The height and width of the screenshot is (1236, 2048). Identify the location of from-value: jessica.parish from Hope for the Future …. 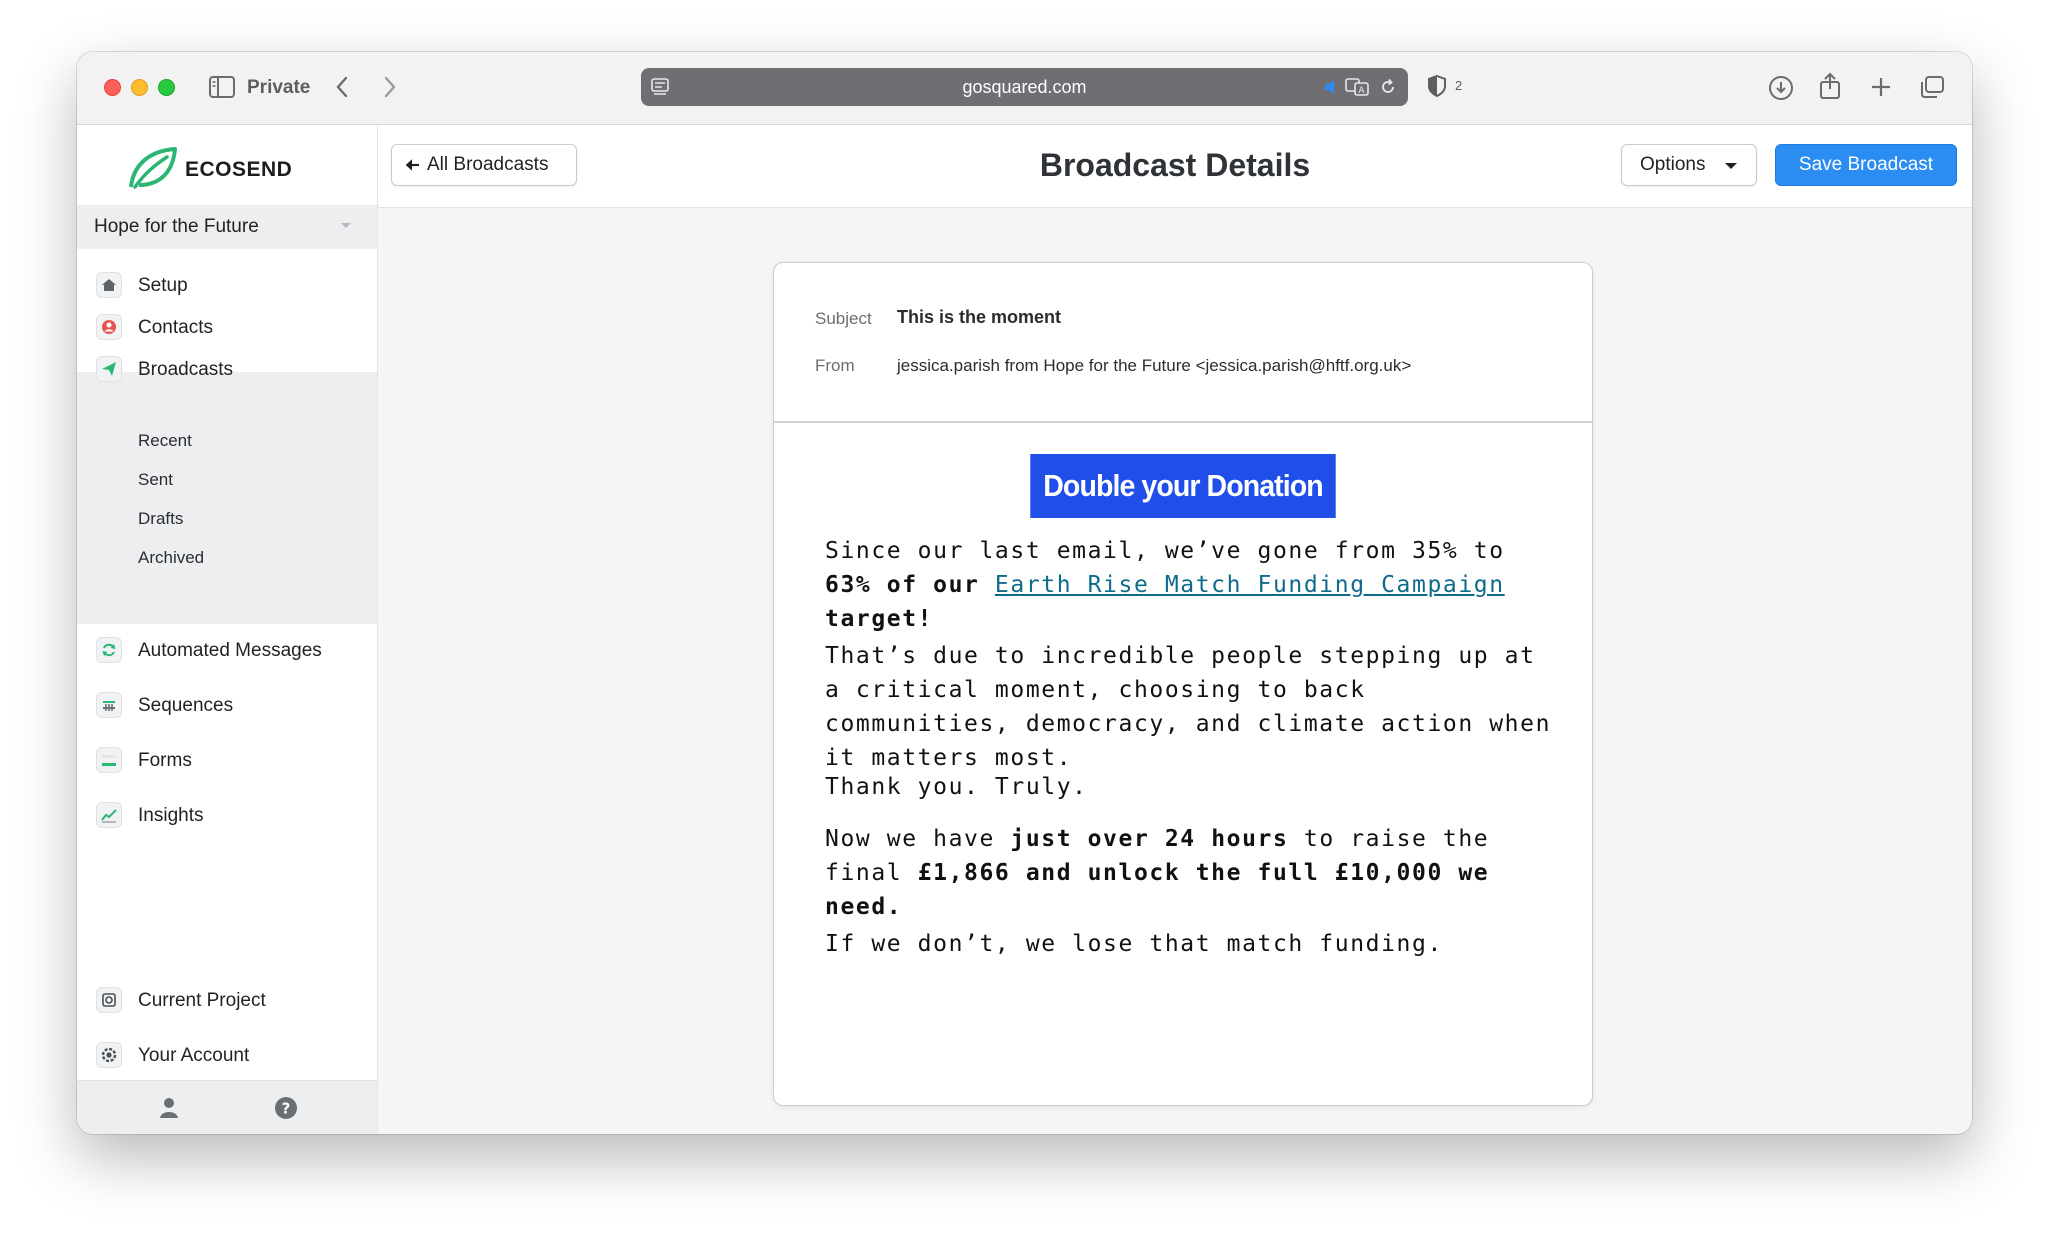
(1154, 365).